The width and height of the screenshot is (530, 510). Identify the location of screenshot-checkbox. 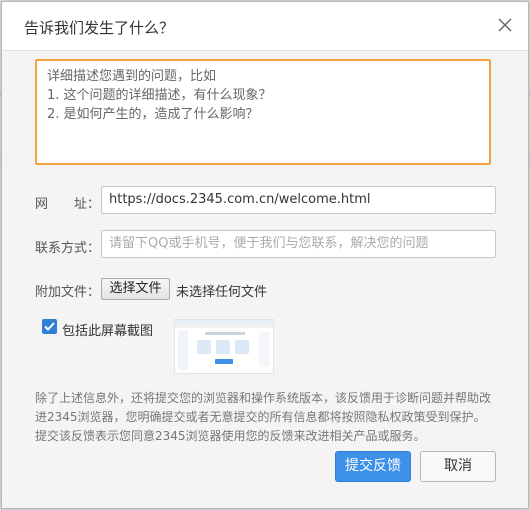
(49, 326).